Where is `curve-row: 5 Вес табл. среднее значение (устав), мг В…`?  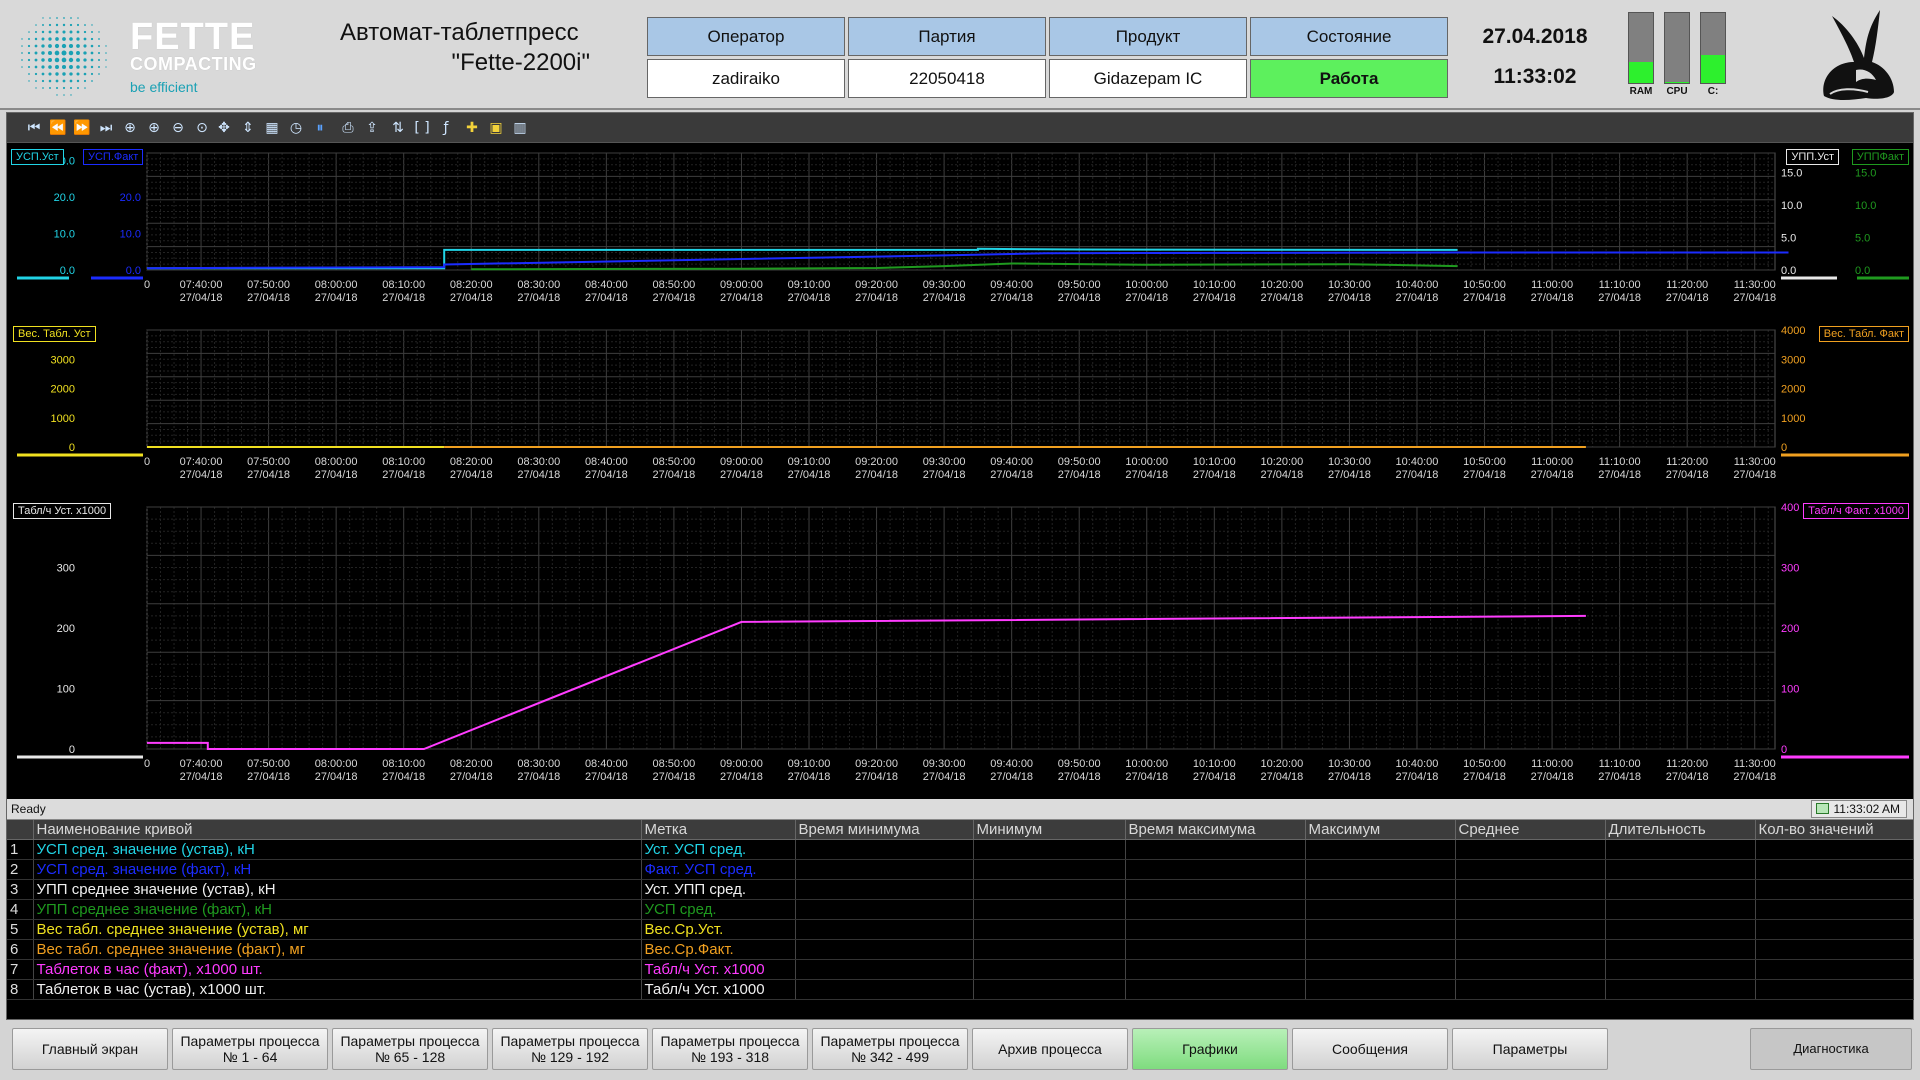
curve-row: 5 Вес табл. среднее значение (устав), мг В… is located at coordinates (960, 929).